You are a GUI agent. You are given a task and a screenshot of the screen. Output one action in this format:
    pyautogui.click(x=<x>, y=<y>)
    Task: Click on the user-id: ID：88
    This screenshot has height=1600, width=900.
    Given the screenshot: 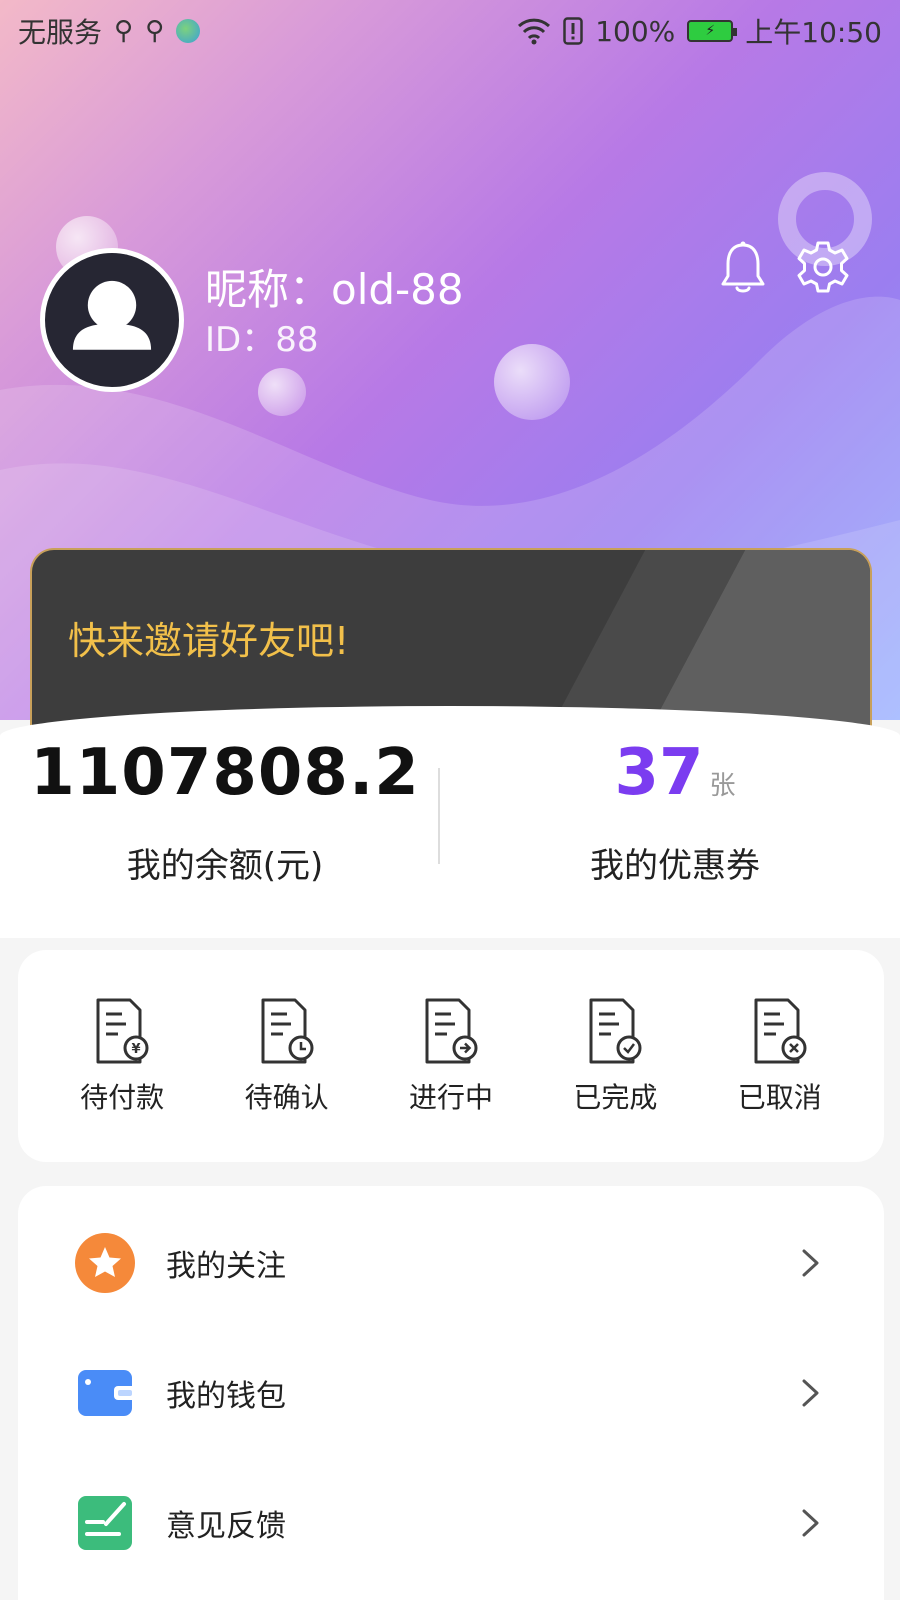 What is the action you would take?
    pyautogui.click(x=262, y=340)
    